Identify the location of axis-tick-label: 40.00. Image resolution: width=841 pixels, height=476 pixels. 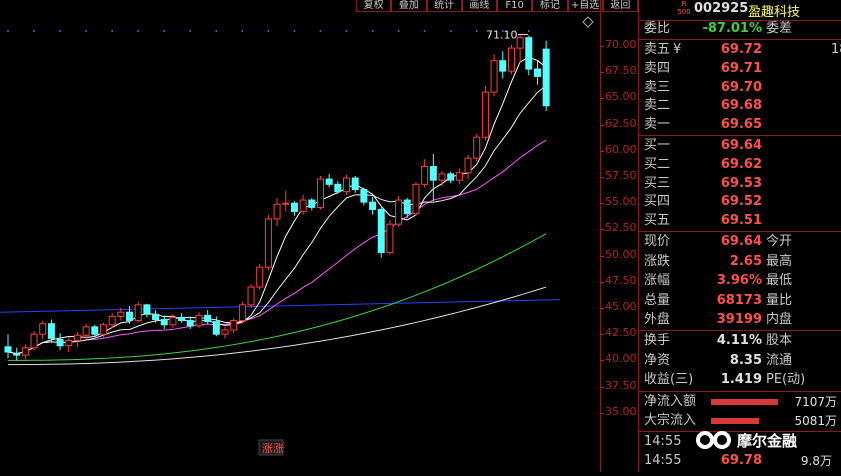
(621, 359).